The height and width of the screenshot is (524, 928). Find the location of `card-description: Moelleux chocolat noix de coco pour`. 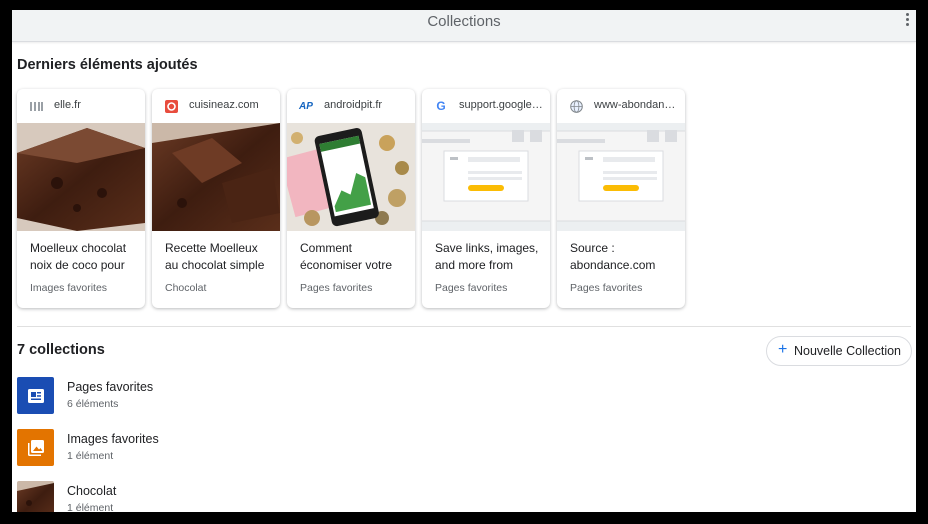

card-description: Moelleux chocolat noix de coco pour is located at coordinates (78, 256).